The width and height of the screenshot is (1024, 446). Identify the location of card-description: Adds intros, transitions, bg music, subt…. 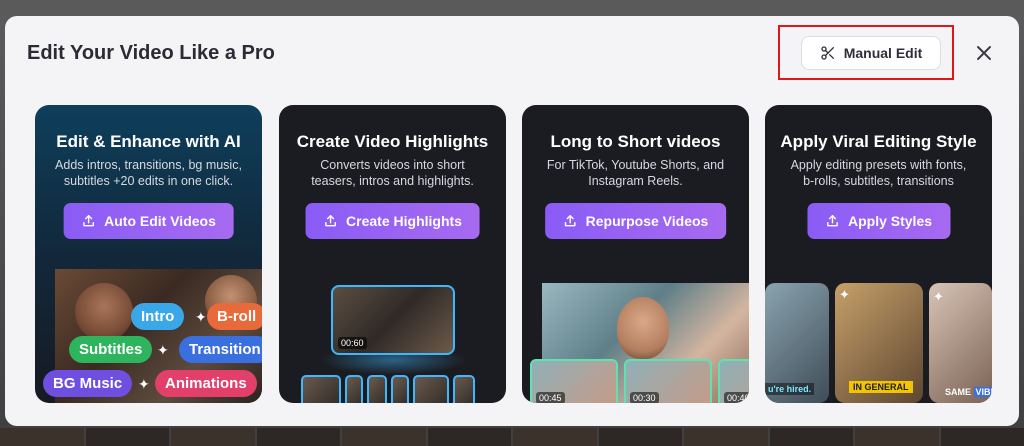
(148, 173).